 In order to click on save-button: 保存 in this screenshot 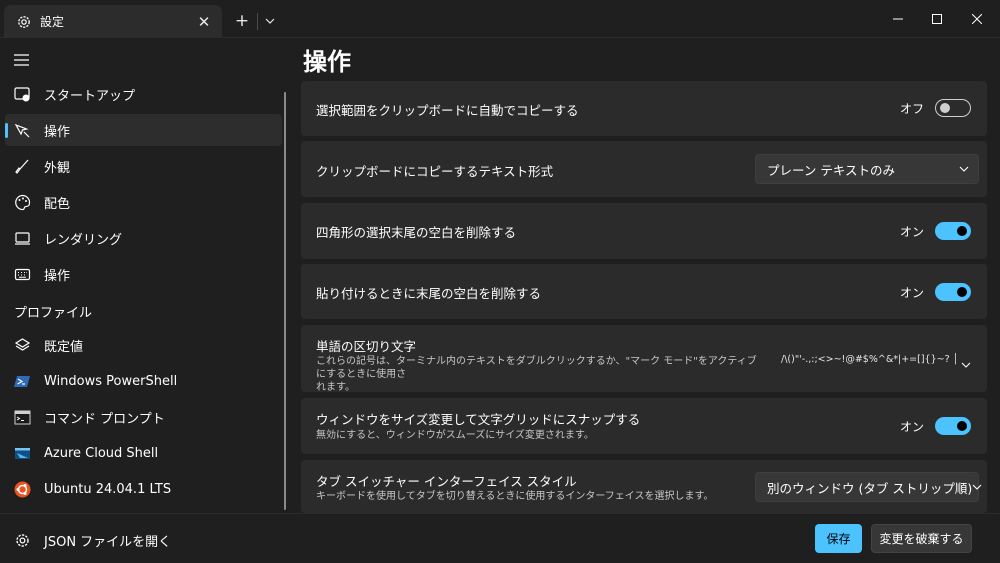, I will do `click(838, 538)`.